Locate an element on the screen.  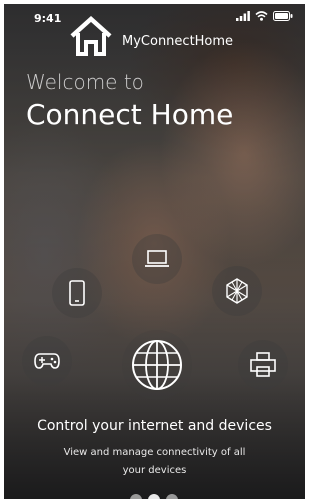
globe-icon is located at coordinates (157, 365).